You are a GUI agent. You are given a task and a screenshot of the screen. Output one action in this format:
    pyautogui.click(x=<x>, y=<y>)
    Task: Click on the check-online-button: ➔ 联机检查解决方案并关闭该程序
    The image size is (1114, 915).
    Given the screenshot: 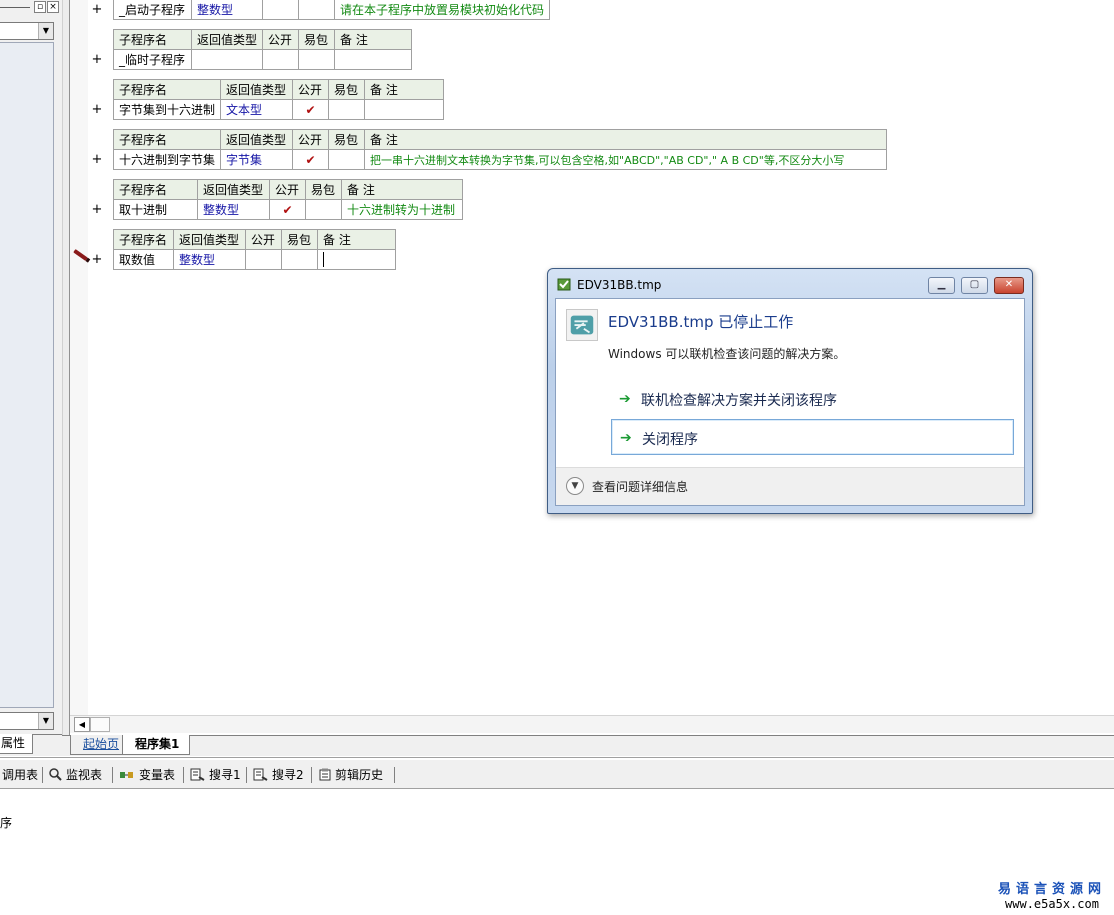 What is the action you would take?
    pyautogui.click(x=812, y=399)
    